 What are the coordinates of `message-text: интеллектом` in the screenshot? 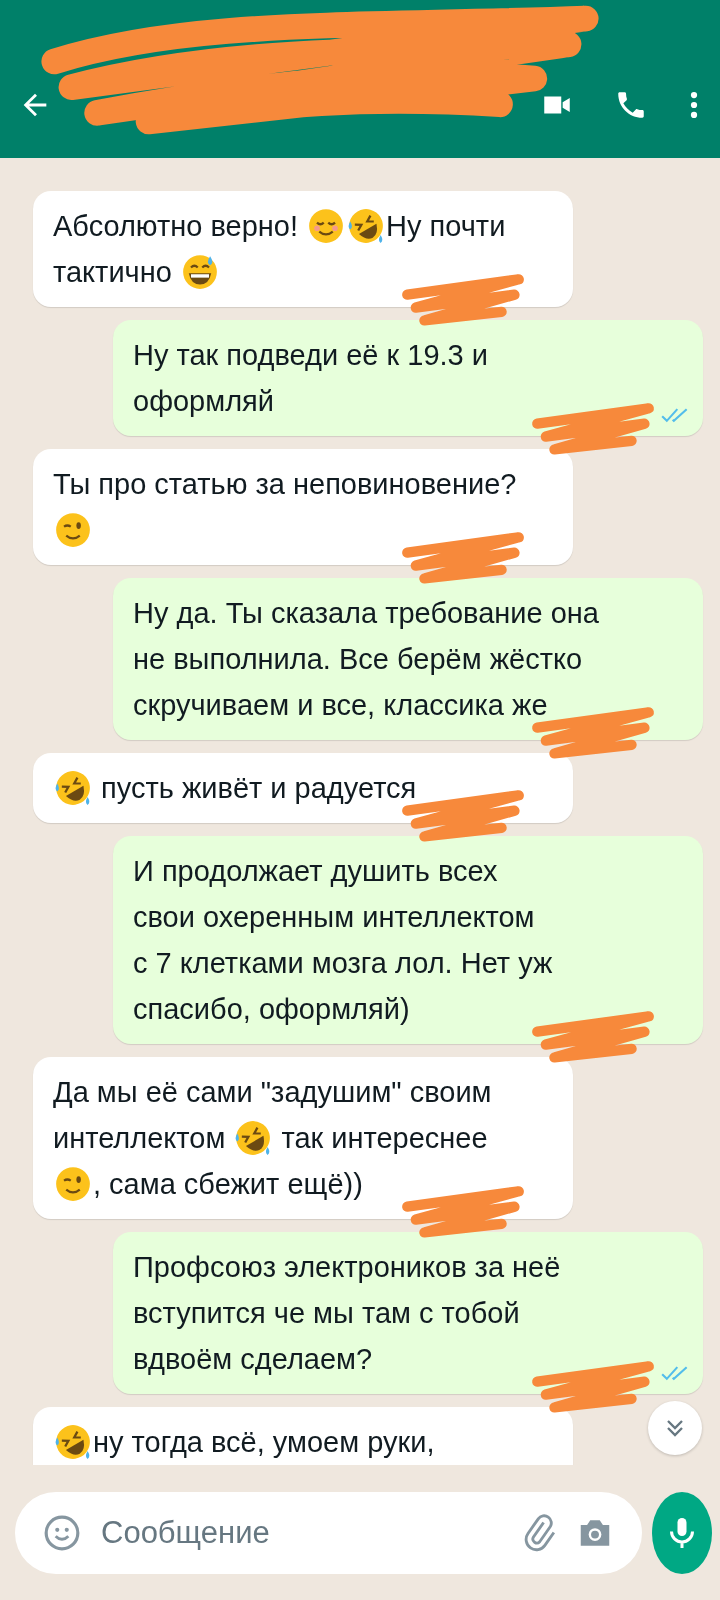 It's located at (140, 1138).